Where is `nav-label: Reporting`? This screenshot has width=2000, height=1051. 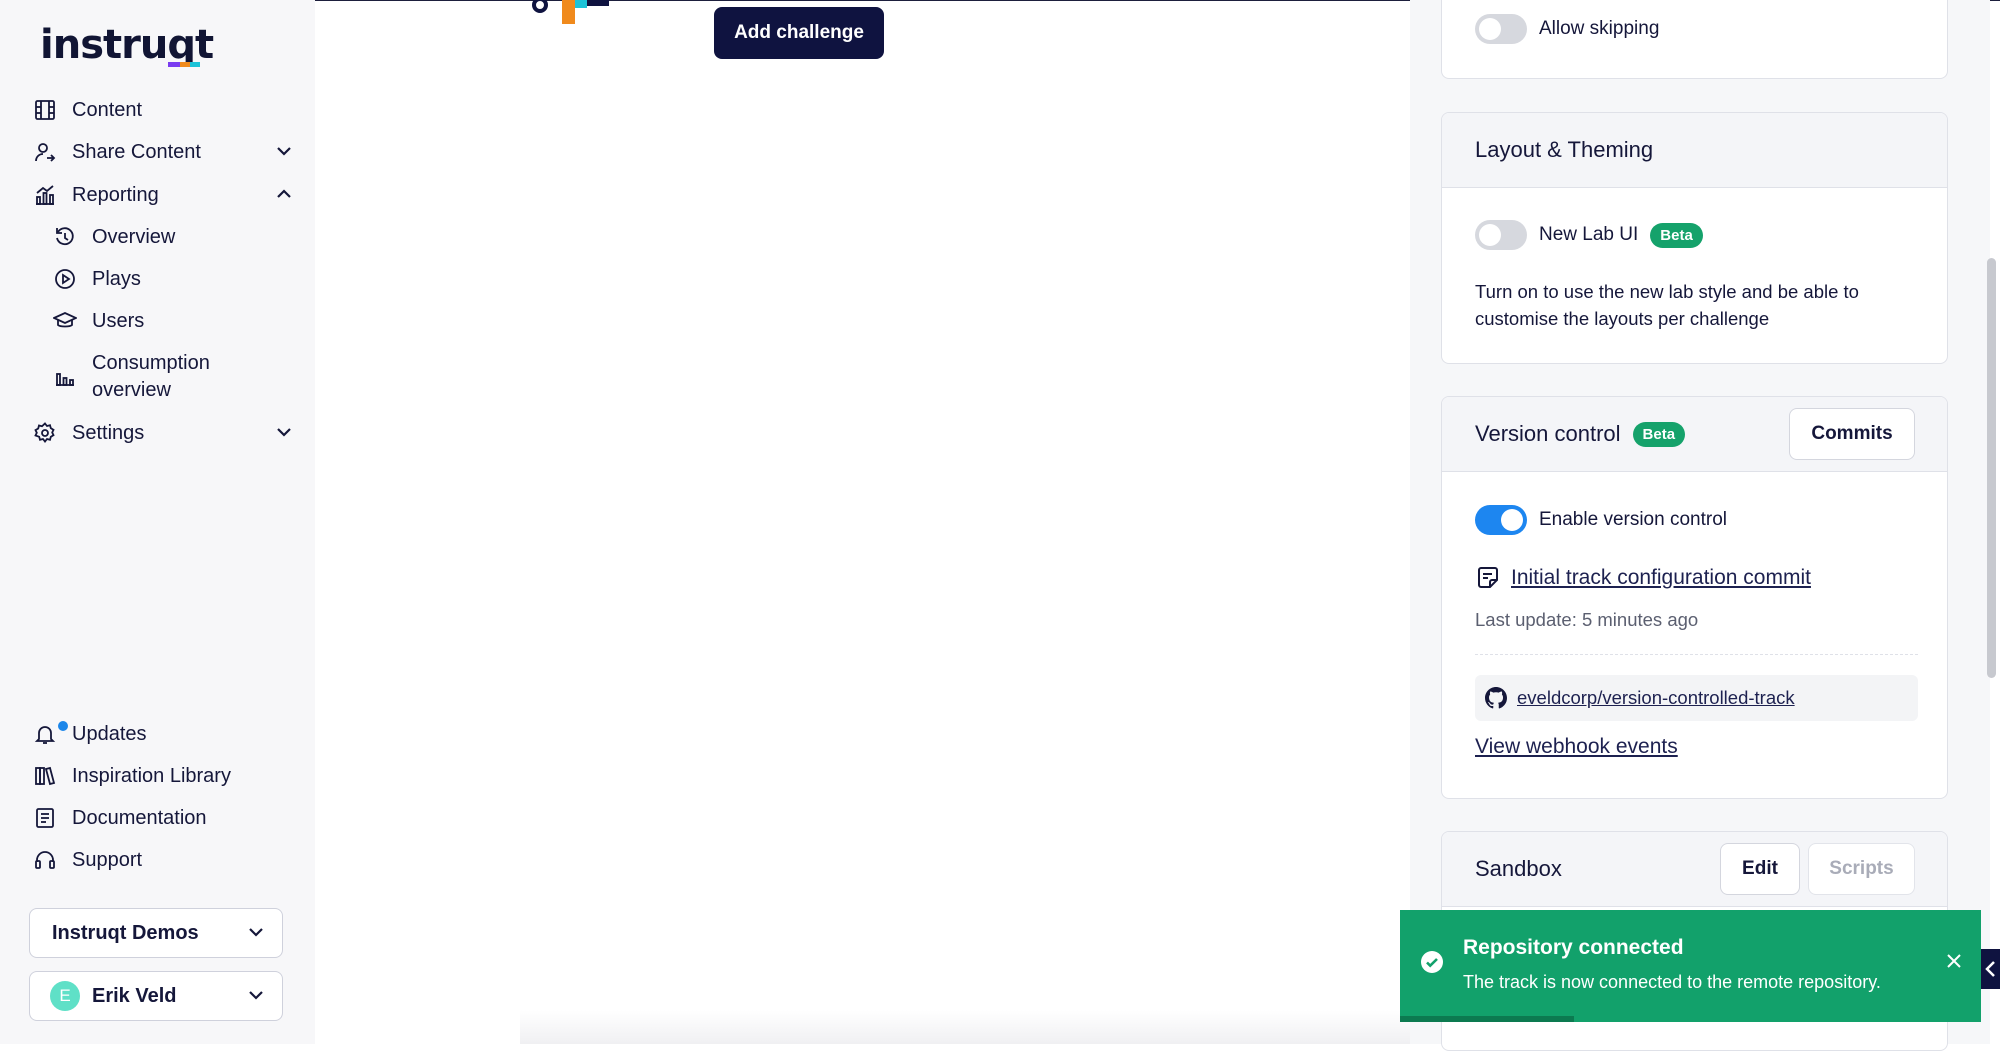
nav-label: Reporting is located at coordinates (115, 194).